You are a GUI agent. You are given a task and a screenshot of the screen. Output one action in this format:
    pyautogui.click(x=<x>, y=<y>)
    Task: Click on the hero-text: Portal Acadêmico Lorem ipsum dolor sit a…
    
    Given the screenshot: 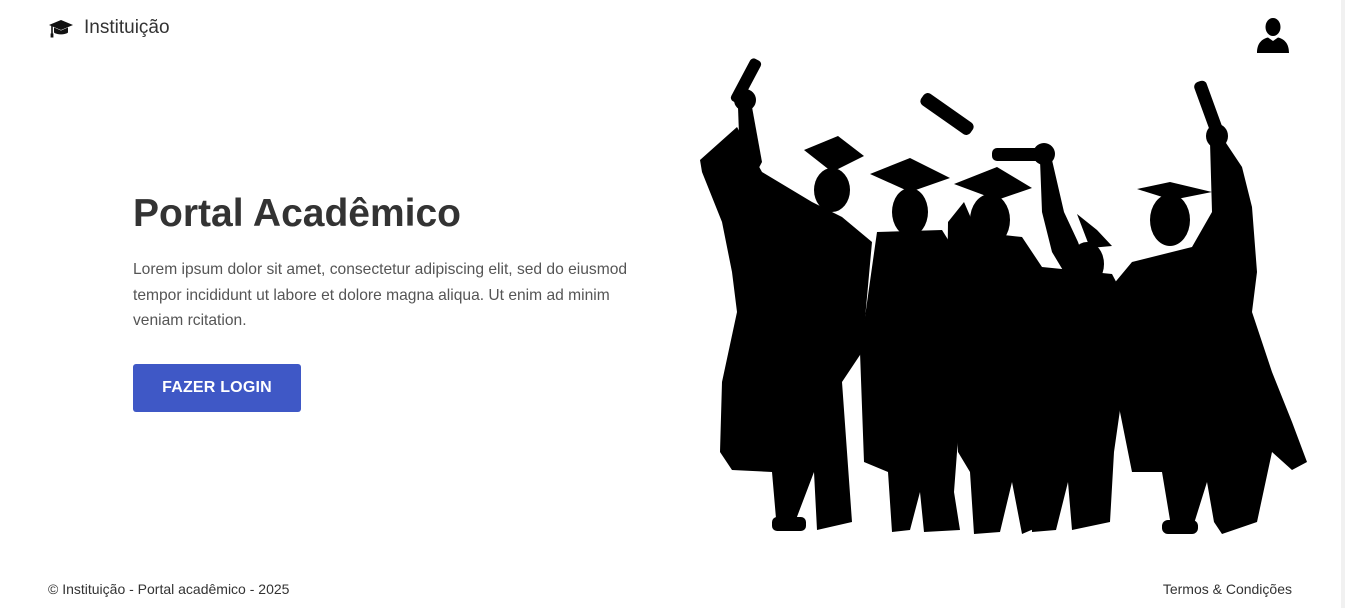 What is the action you would take?
    pyautogui.click(x=393, y=262)
    